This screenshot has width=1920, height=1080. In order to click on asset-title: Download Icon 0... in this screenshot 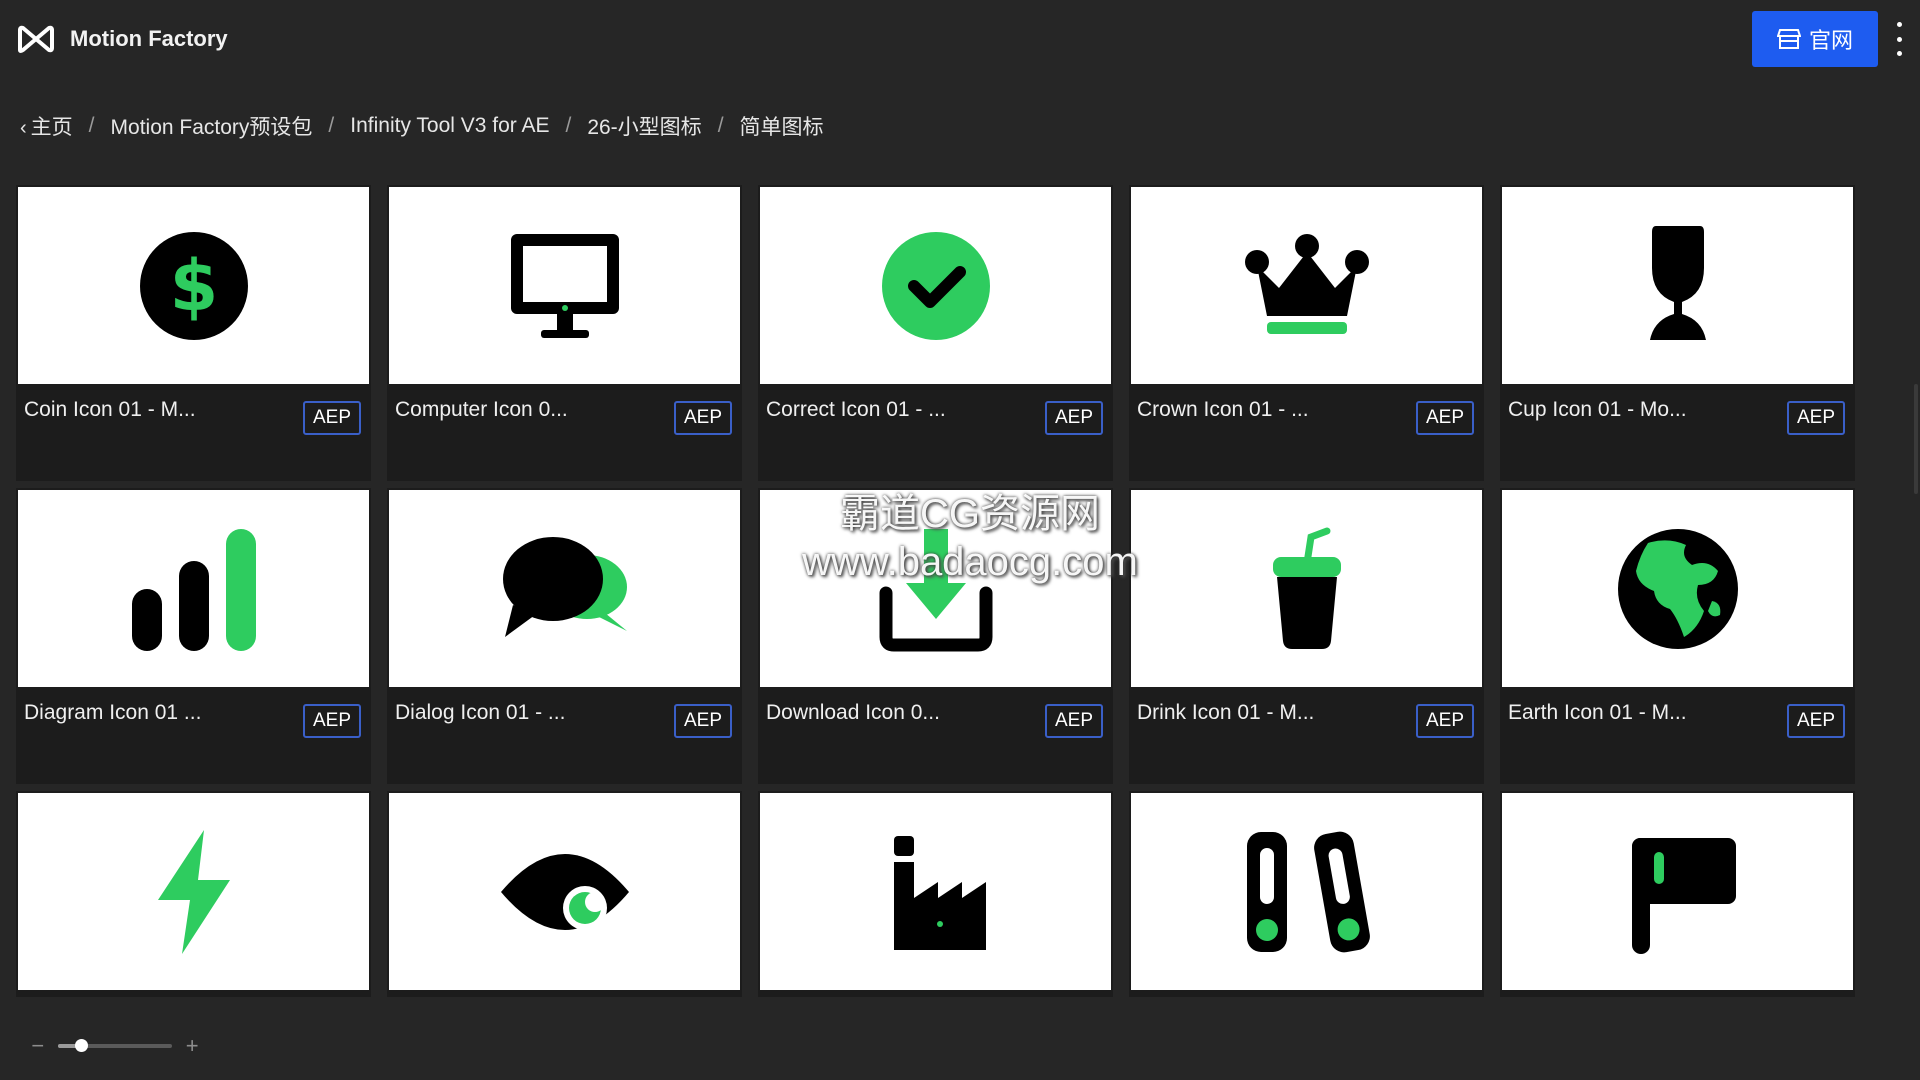, I will do `click(853, 712)`.